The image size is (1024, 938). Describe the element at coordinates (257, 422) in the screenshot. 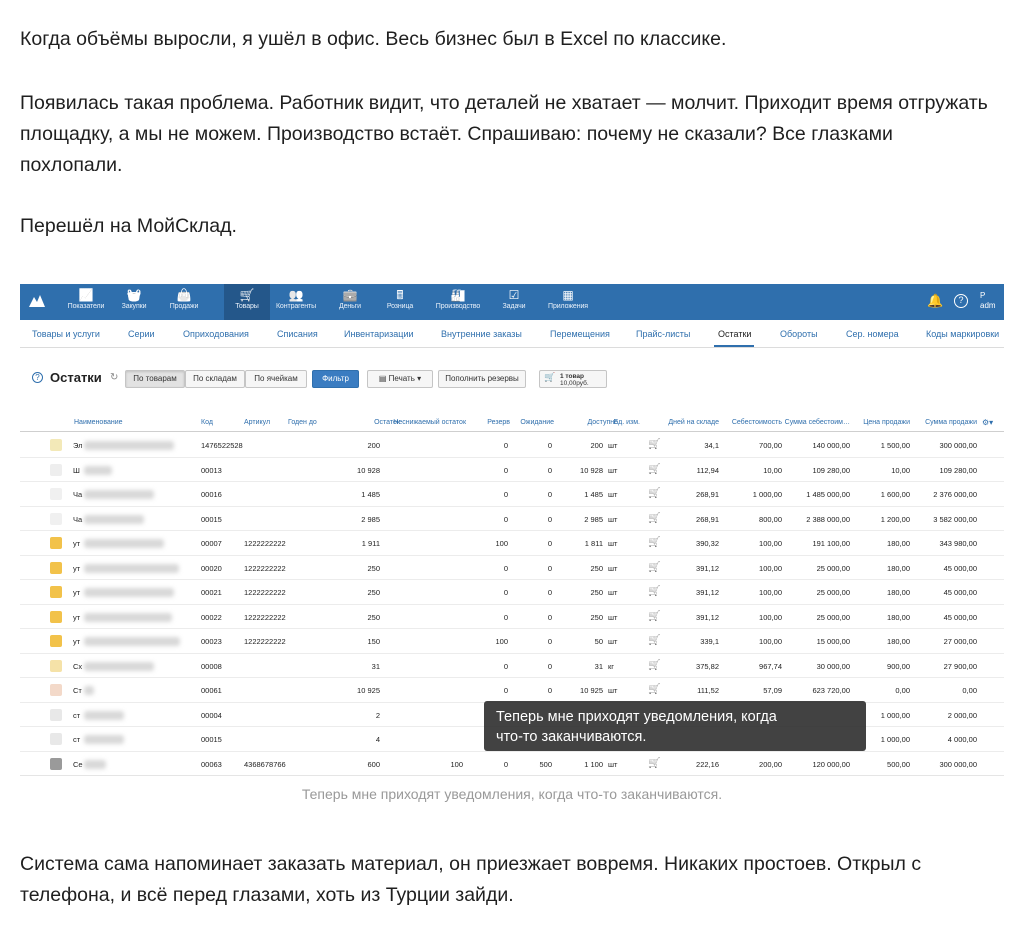

I see `column-header-2: Артикул` at that location.